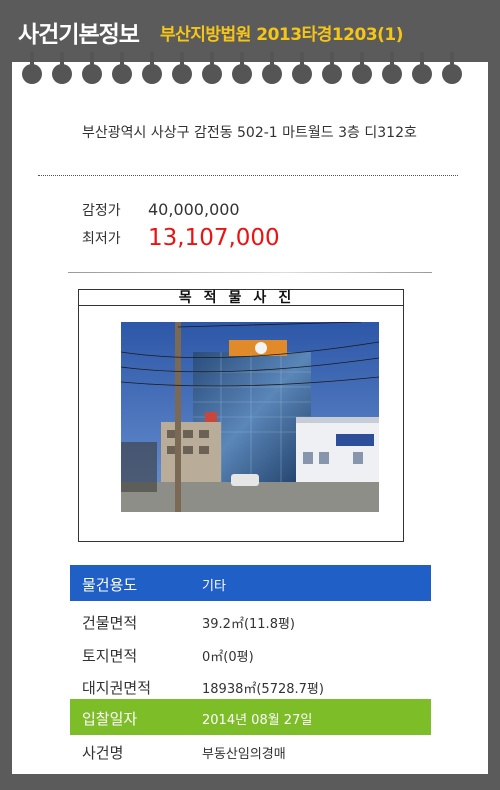 The width and height of the screenshot is (500, 790). I want to click on detail-row-bid-date: 입찰일자 2014년 08월 27일, so click(250, 717).